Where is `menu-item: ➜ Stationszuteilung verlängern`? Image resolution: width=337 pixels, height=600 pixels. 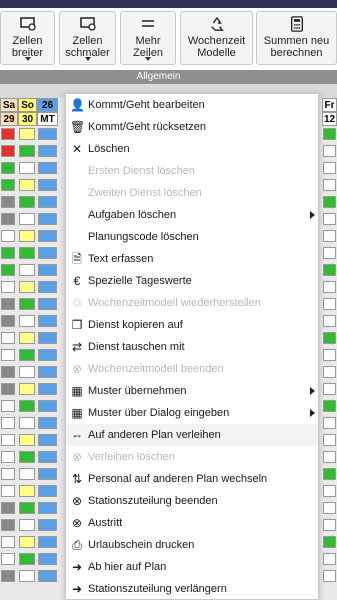 menu-item: ➜ Stationszuteilung verlängern is located at coordinates (192, 589).